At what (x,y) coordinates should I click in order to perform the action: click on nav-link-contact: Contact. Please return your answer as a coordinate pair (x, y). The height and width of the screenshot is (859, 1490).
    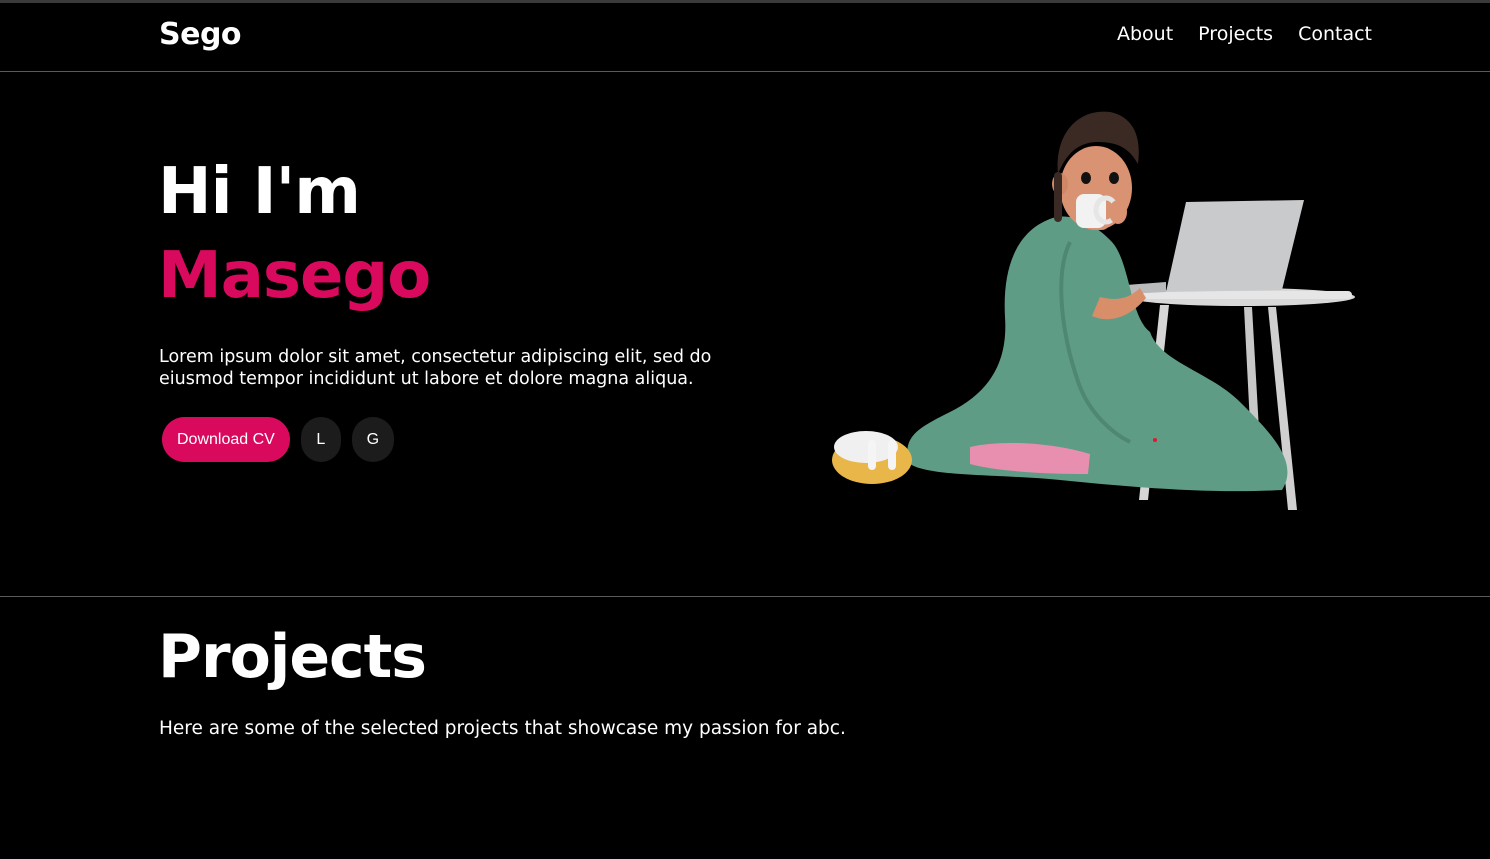
    Looking at the image, I should click on (1335, 34).